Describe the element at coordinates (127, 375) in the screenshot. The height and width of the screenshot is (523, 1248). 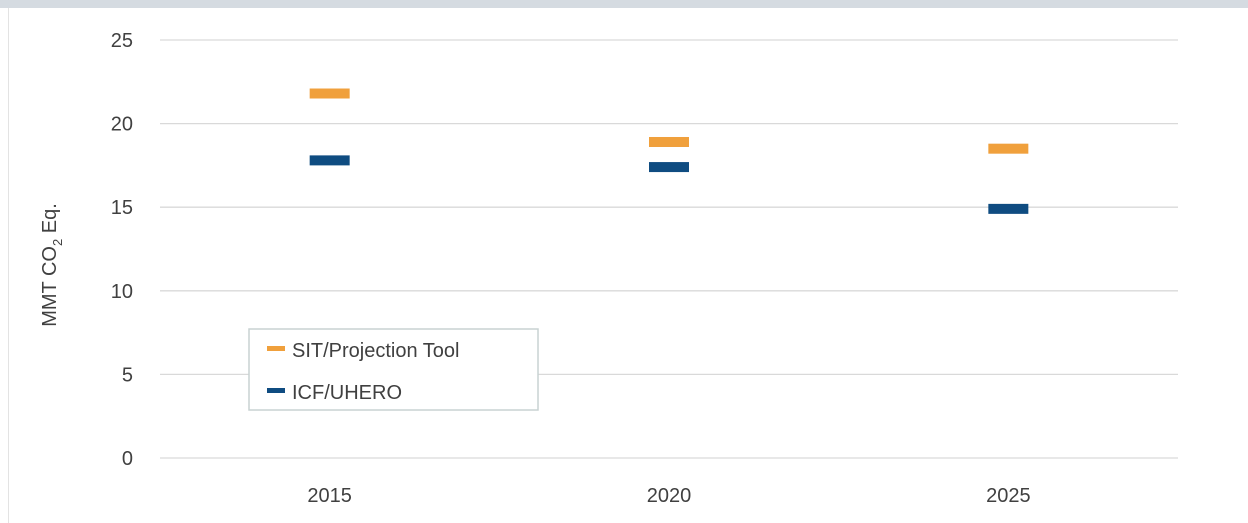
I see `y-tick-label: 5` at that location.